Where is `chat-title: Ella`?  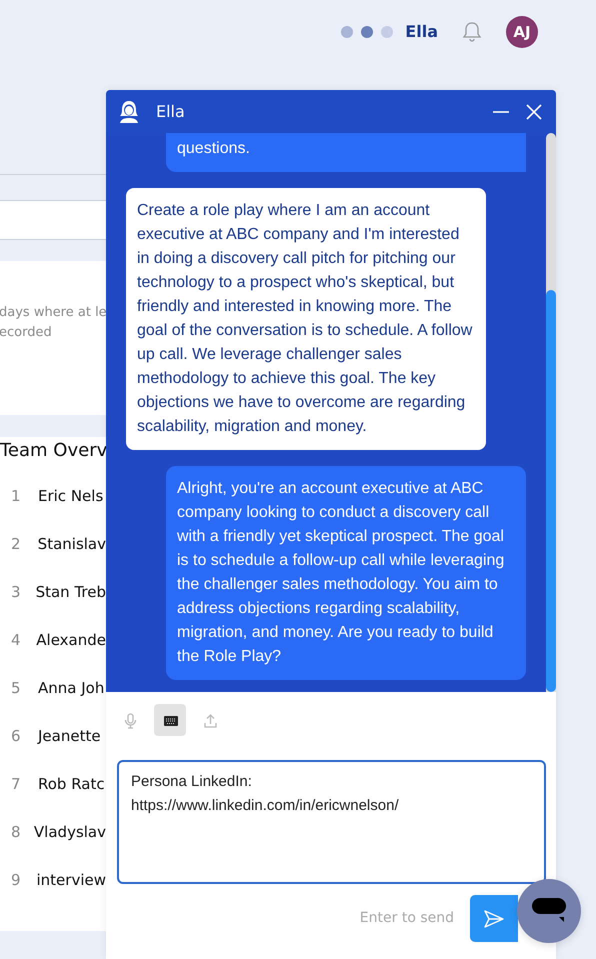
chat-title: Ella is located at coordinates (171, 111).